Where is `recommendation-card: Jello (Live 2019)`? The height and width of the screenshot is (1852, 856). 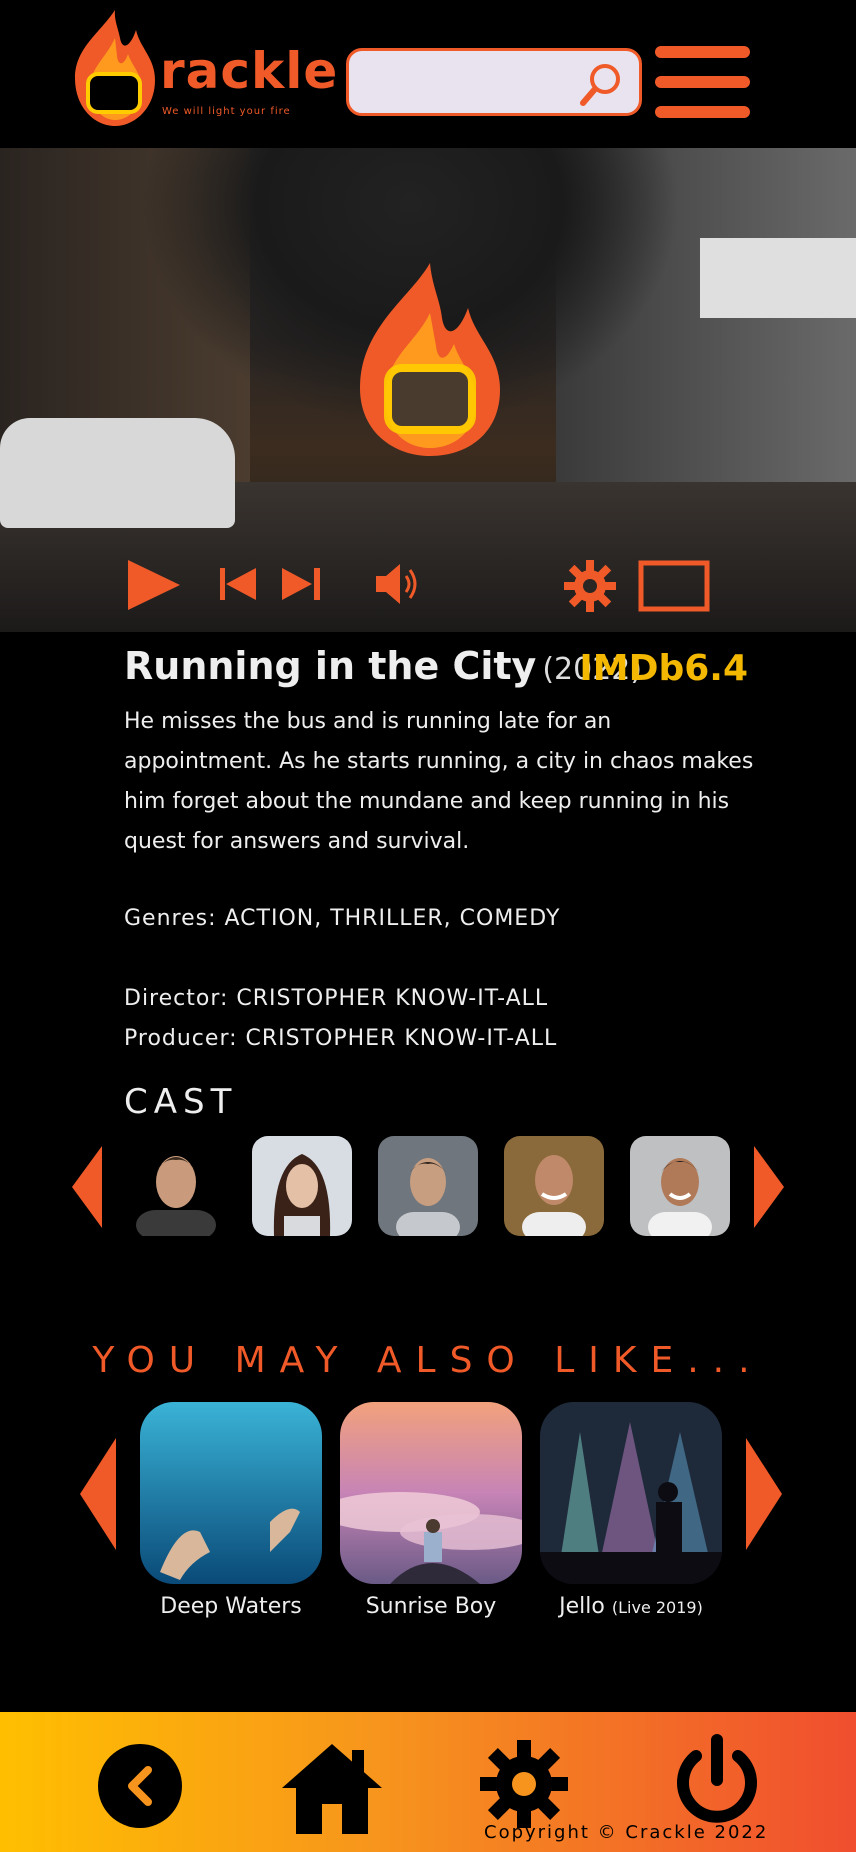
recommendation-card: Jello (Live 2019) is located at coordinates (631, 1510).